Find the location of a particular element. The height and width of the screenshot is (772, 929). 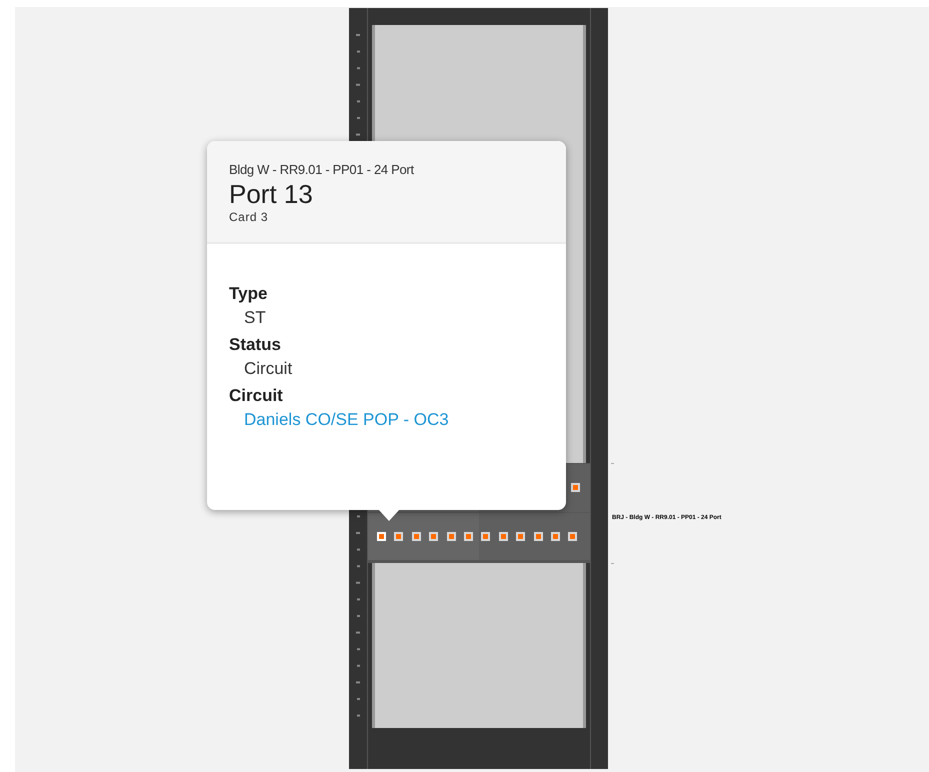

field-value: Circuit is located at coordinates (268, 368).